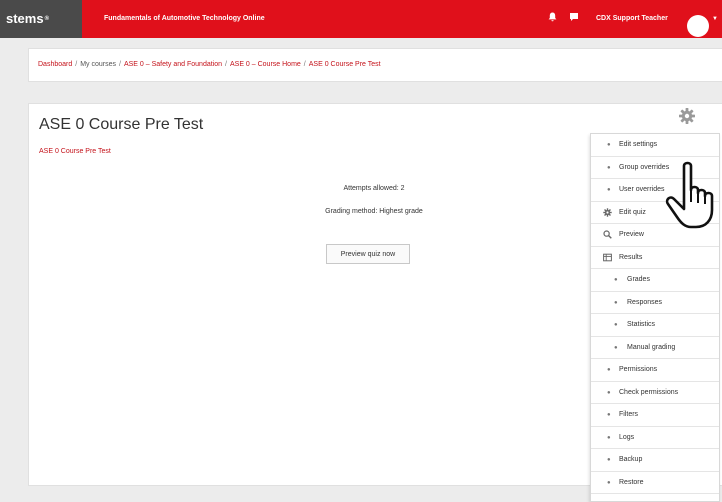 The width and height of the screenshot is (722, 502). I want to click on menu-item-check-permissions: ● Check permissions, so click(655, 393).